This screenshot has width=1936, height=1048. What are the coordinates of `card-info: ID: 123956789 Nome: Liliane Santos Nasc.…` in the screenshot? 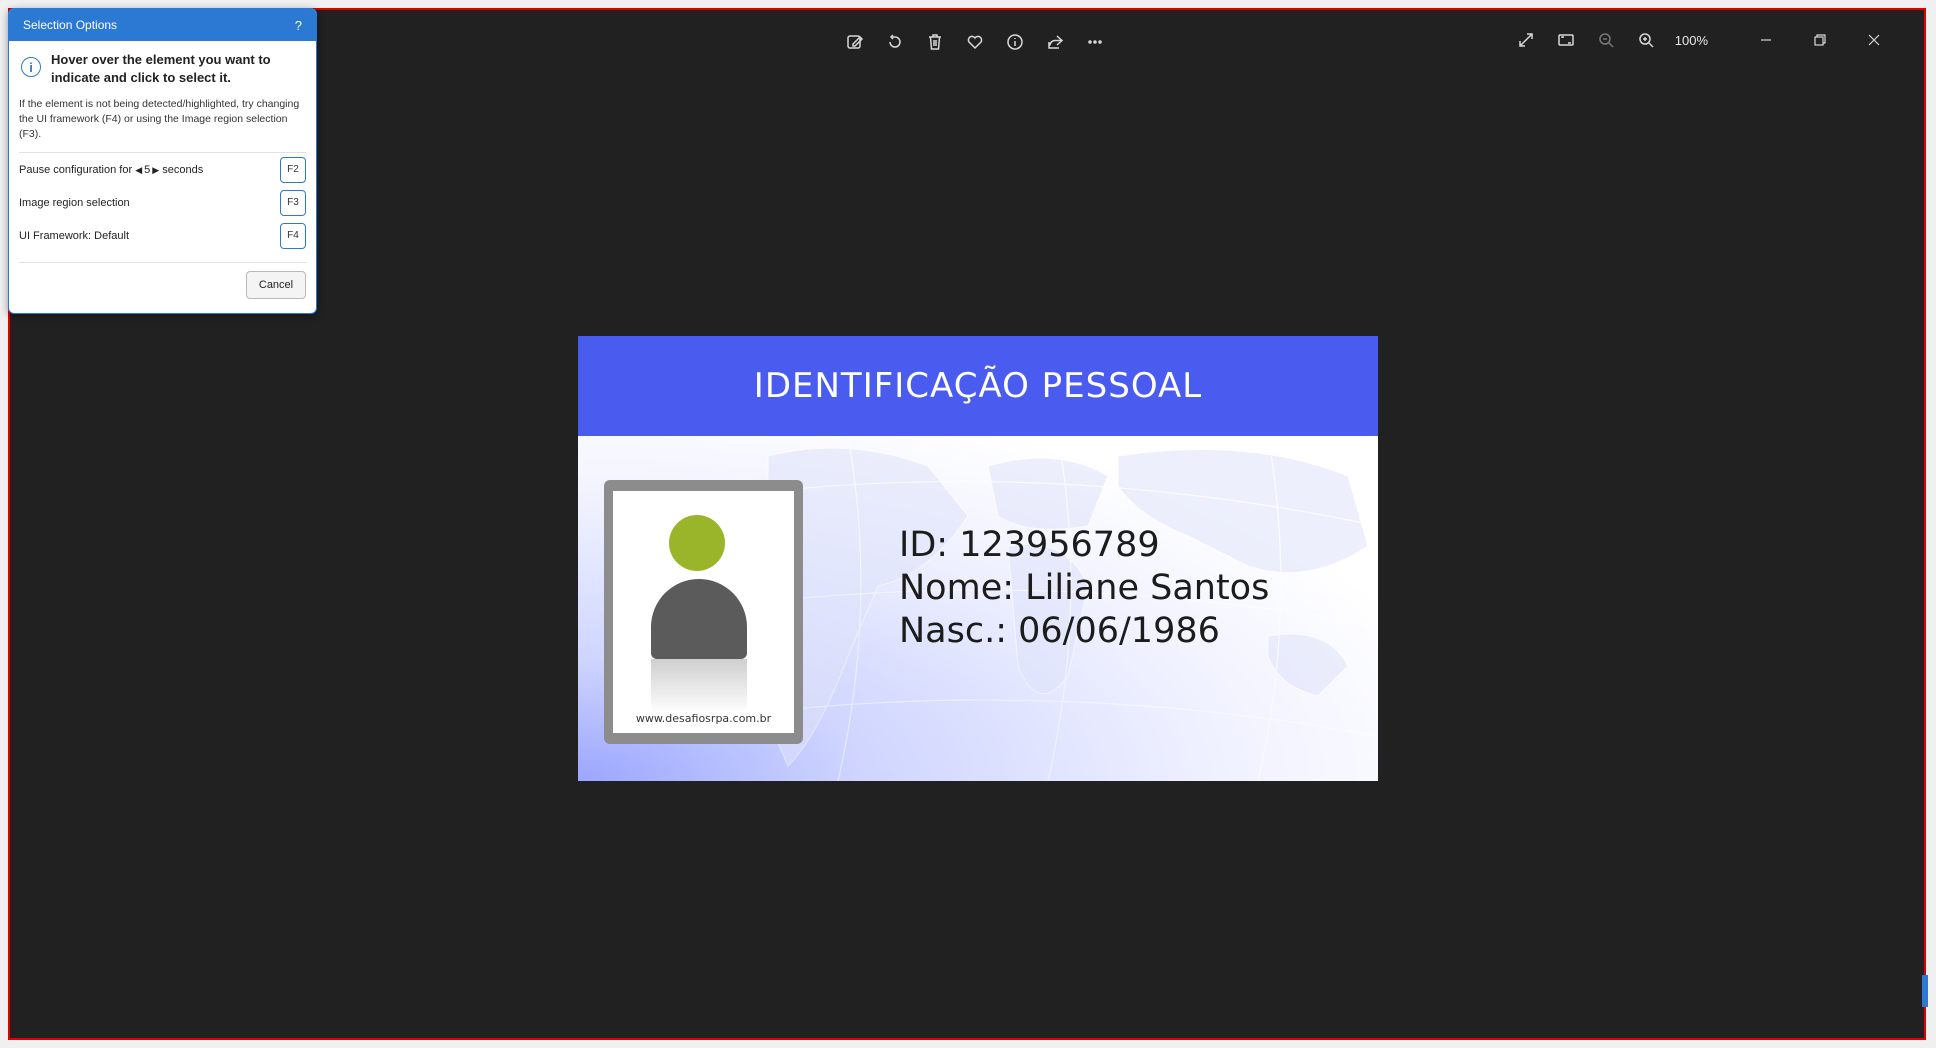 It's located at (1084, 588).